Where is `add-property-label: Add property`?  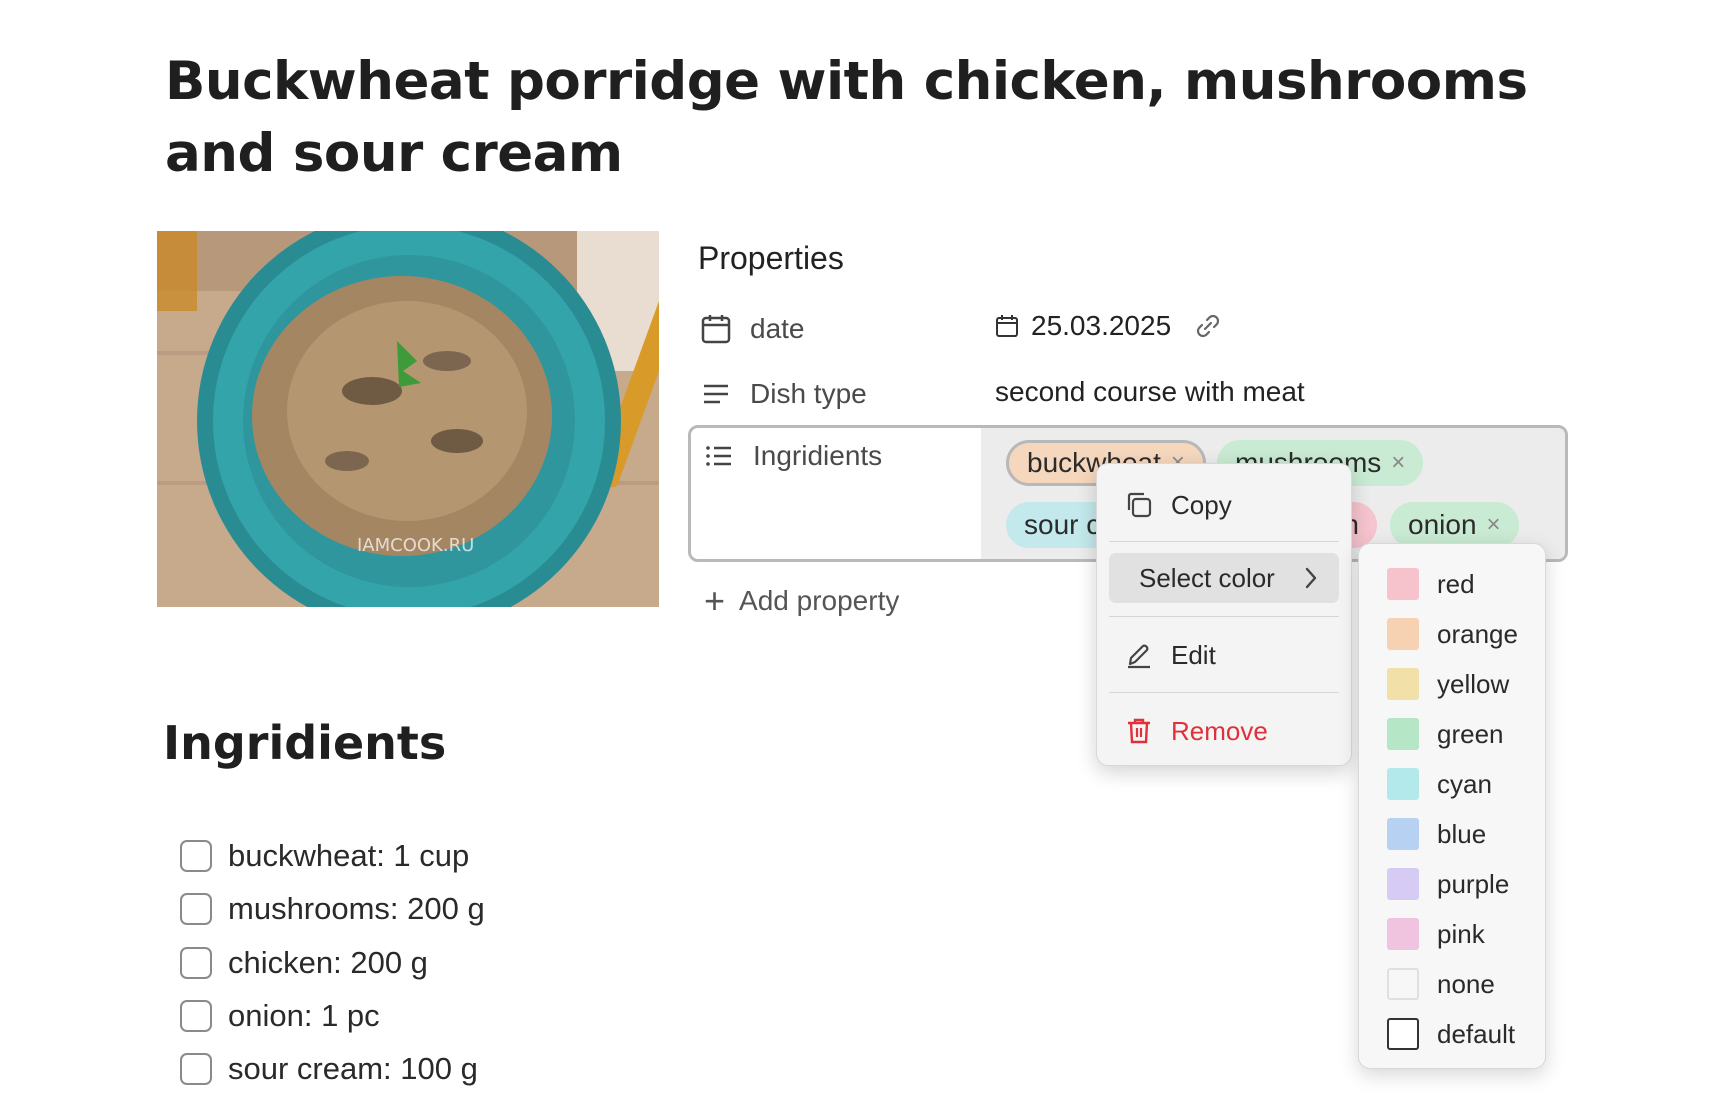 add-property-label: Add property is located at coordinates (819, 600).